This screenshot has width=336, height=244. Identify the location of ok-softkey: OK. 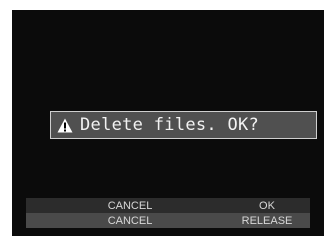
(267, 206).